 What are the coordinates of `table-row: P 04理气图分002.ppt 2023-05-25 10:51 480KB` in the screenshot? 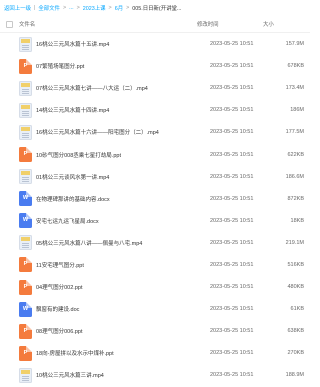 It's located at (155, 287).